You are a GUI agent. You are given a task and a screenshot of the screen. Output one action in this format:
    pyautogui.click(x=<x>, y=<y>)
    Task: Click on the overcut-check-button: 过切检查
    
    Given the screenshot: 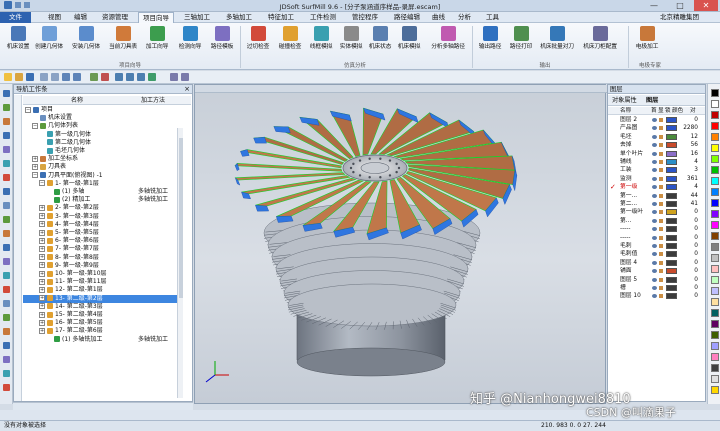 What is the action you would take?
    pyautogui.click(x=258, y=42)
    